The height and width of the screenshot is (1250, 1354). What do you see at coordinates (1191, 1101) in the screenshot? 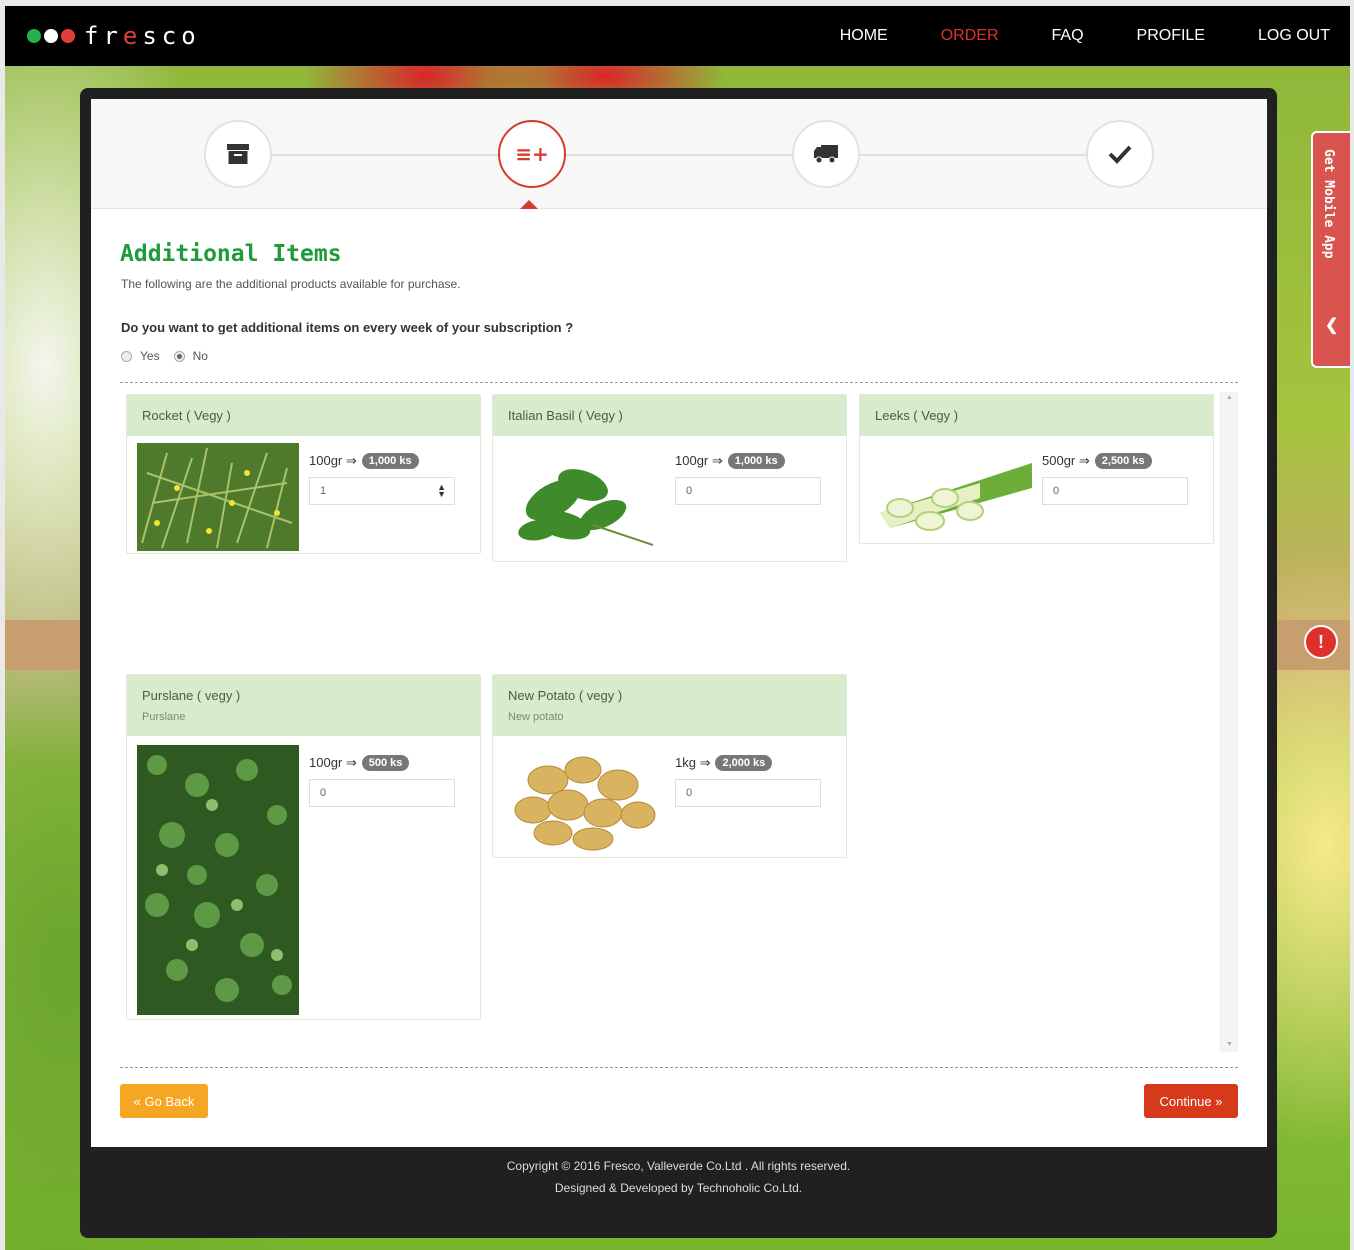
I see `continue-button: Continue »` at bounding box center [1191, 1101].